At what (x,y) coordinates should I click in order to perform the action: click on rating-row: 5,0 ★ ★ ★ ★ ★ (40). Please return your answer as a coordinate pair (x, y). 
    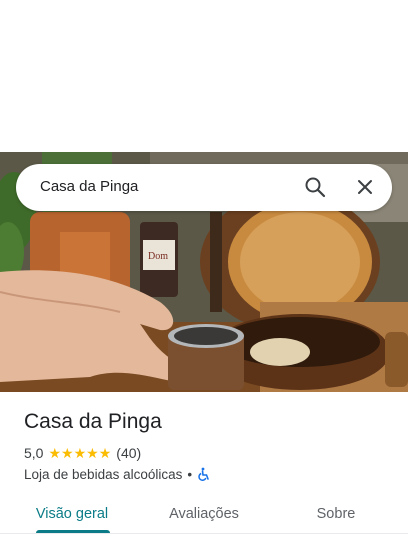
    Looking at the image, I should click on (82, 453).